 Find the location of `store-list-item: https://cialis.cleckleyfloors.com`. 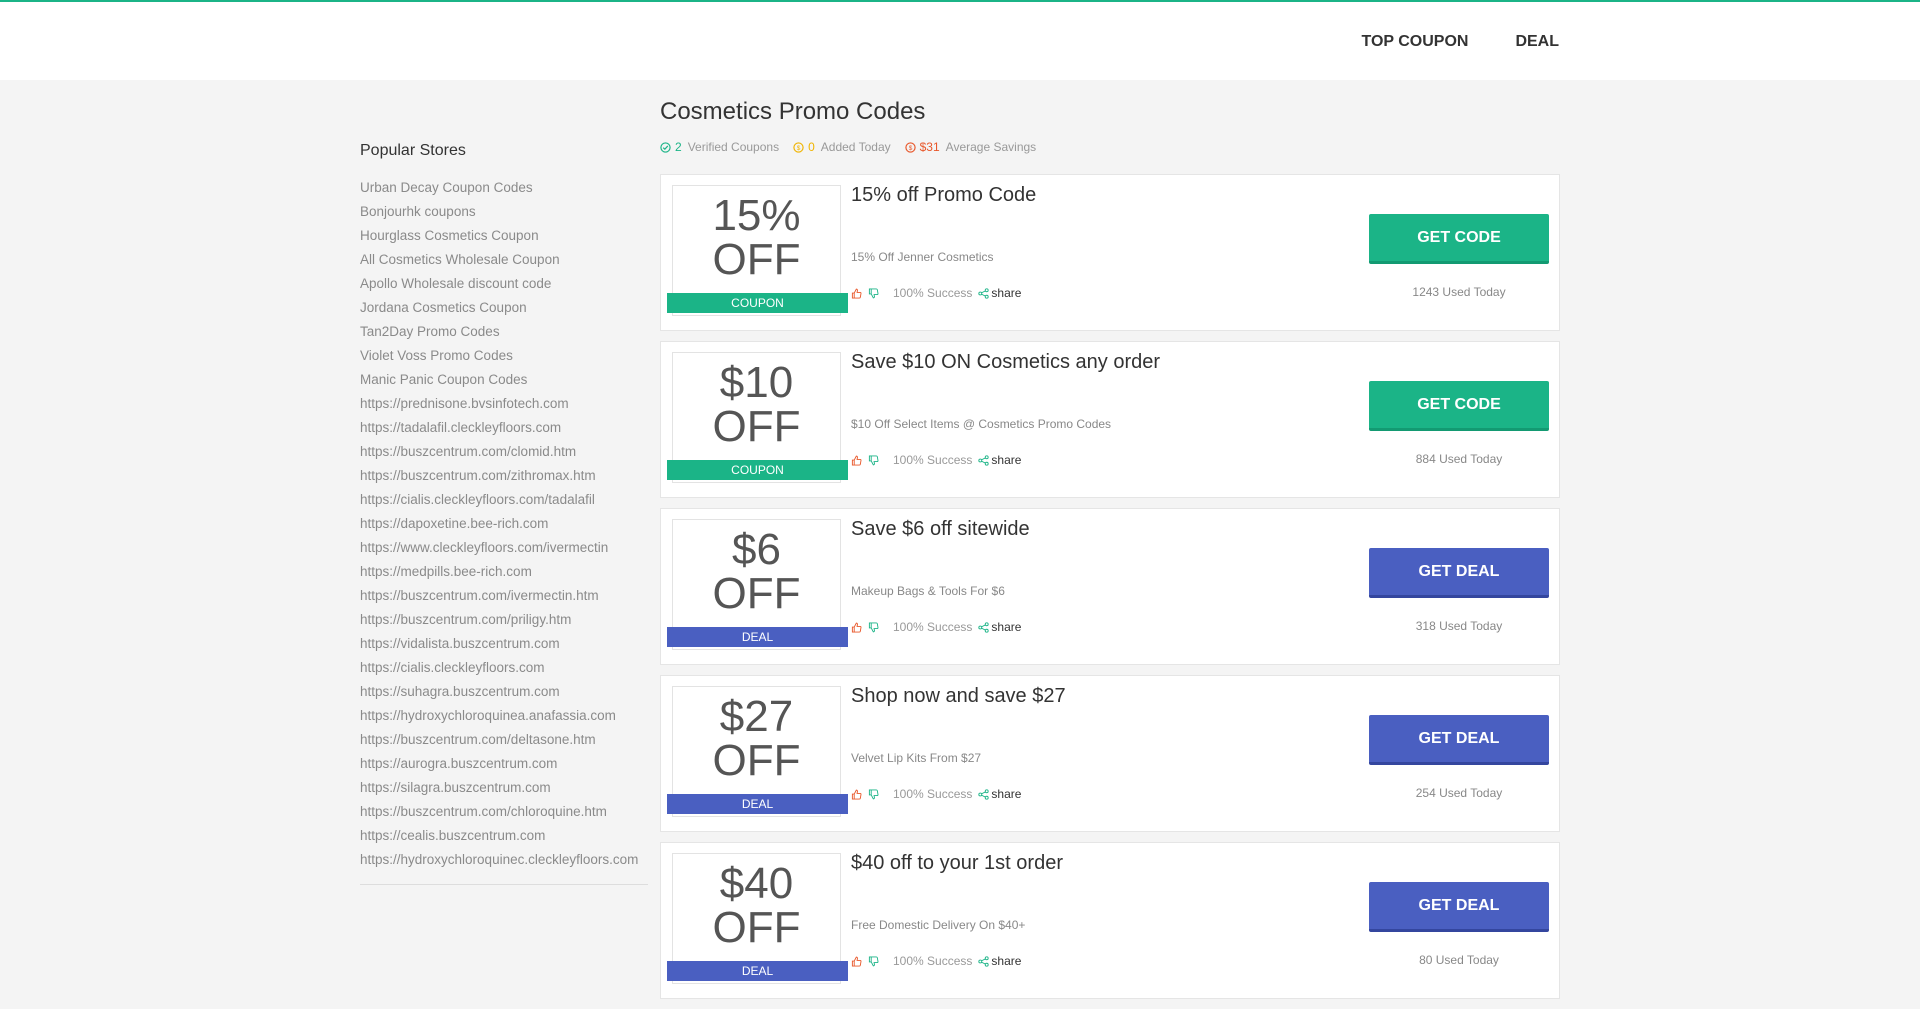

store-list-item: https://cialis.cleckleyfloors.com is located at coordinates (504, 672).